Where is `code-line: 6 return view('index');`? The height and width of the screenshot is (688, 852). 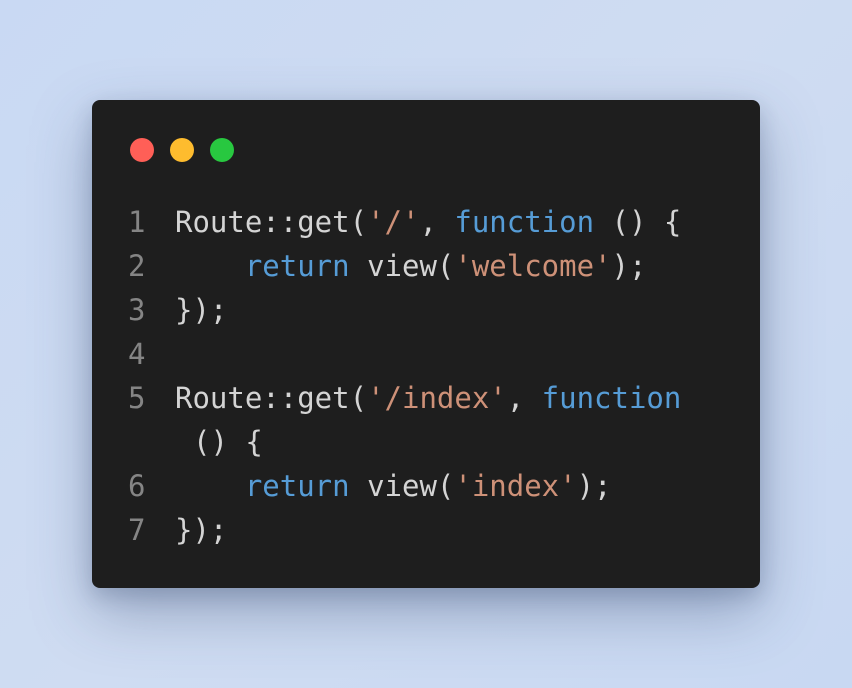 code-line: 6 return view('index'); is located at coordinates (426, 486).